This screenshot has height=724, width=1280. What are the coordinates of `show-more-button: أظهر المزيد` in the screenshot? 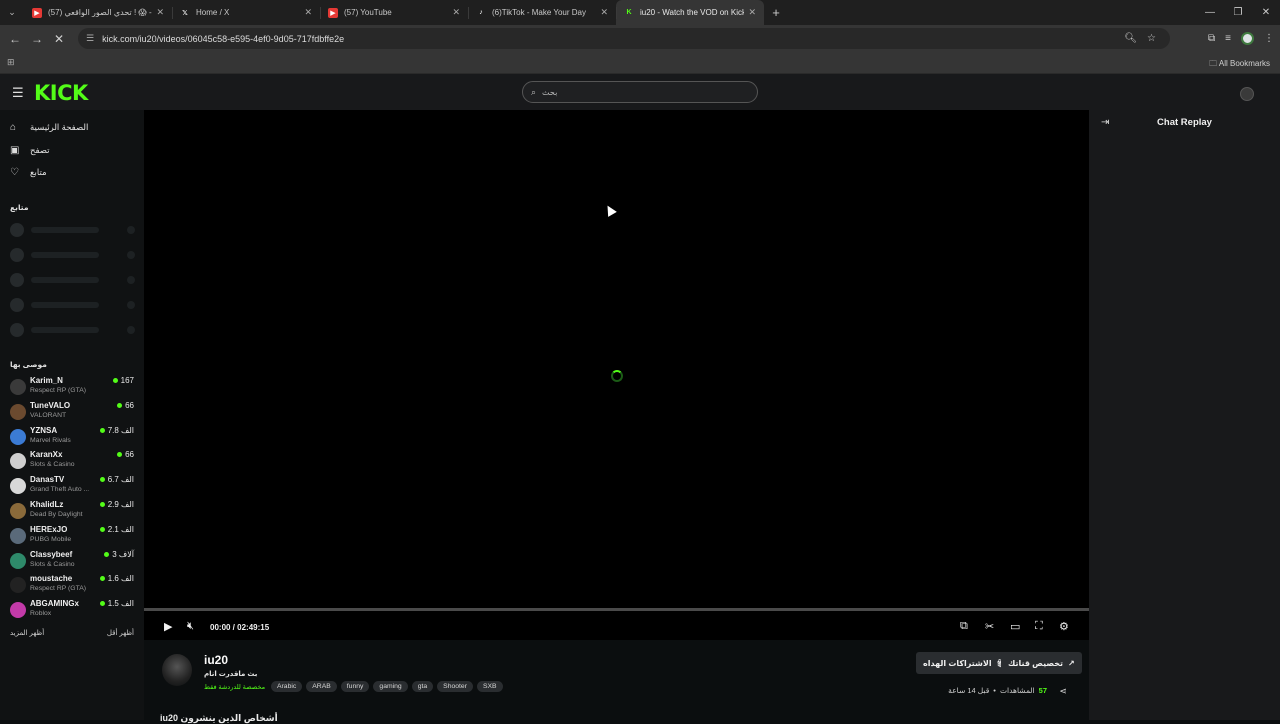 It's located at (27, 633).